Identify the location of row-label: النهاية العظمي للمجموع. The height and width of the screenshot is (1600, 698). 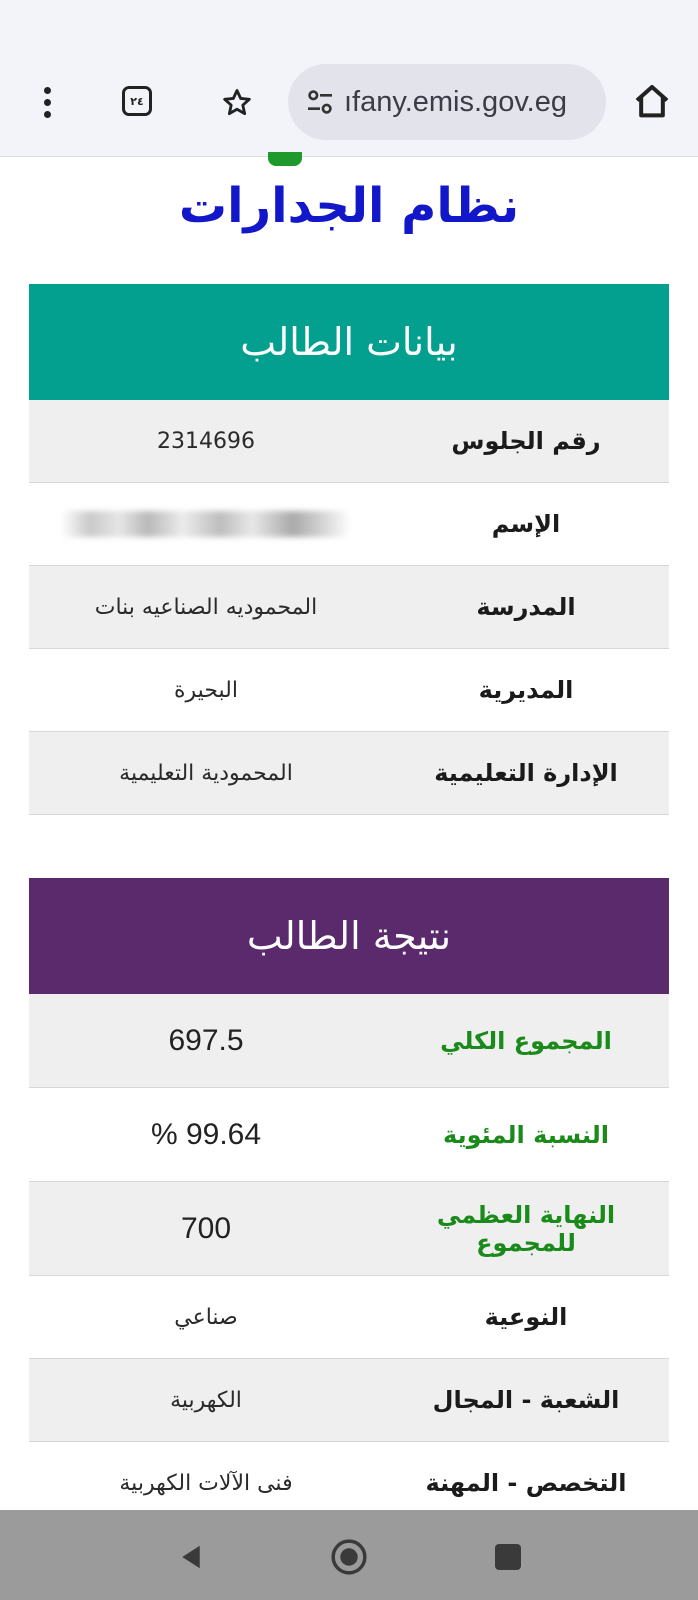
(526, 1228).